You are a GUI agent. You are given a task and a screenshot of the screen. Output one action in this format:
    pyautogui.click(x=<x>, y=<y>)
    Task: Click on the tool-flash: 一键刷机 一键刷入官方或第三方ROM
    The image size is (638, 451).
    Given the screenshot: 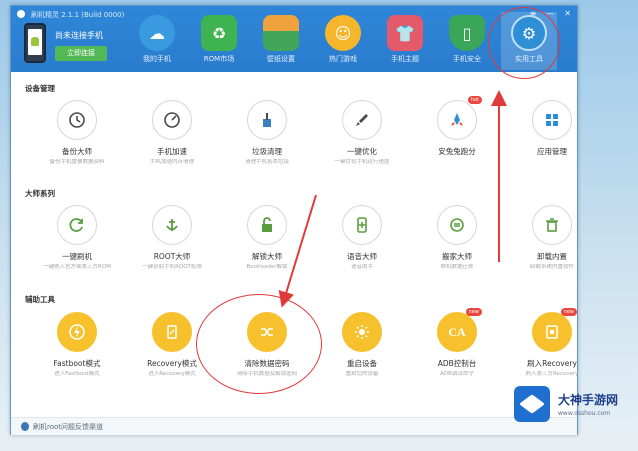 What is the action you would take?
    pyautogui.click(x=77, y=241)
    